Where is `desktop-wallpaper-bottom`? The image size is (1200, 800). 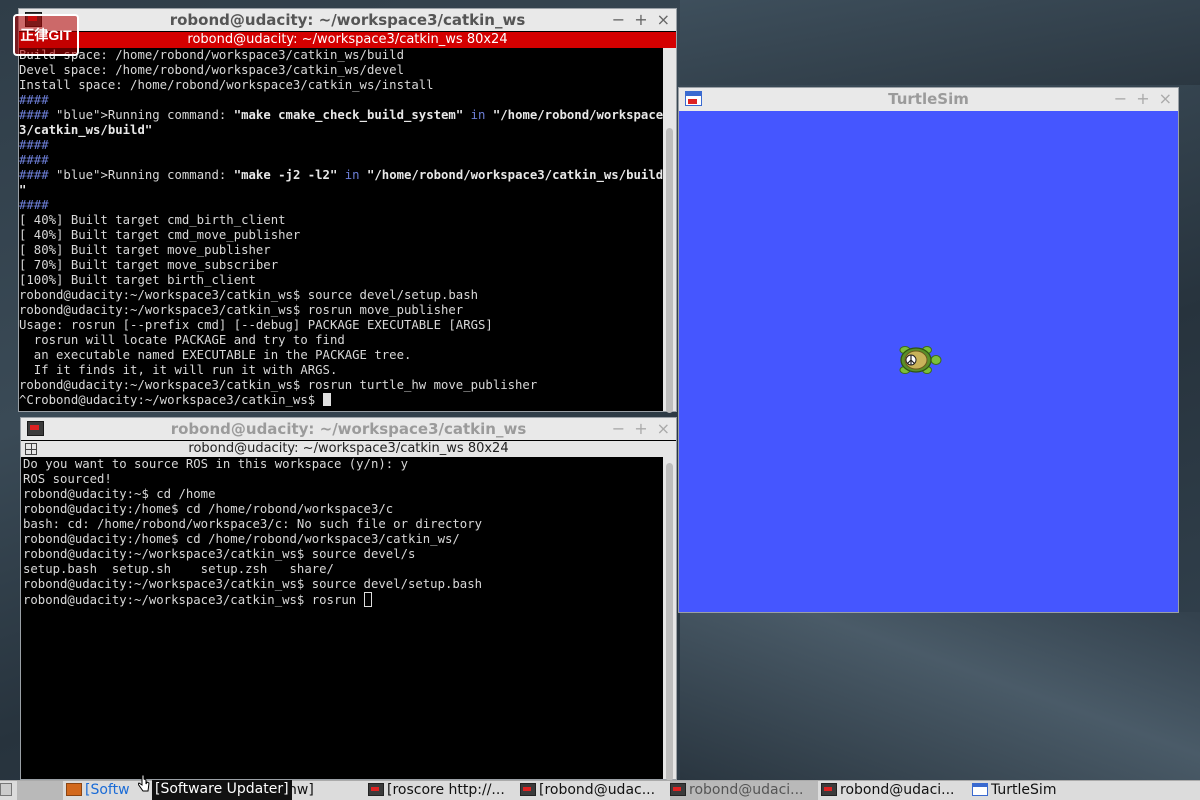 desktop-wallpaper-bottom is located at coordinates (940, 696).